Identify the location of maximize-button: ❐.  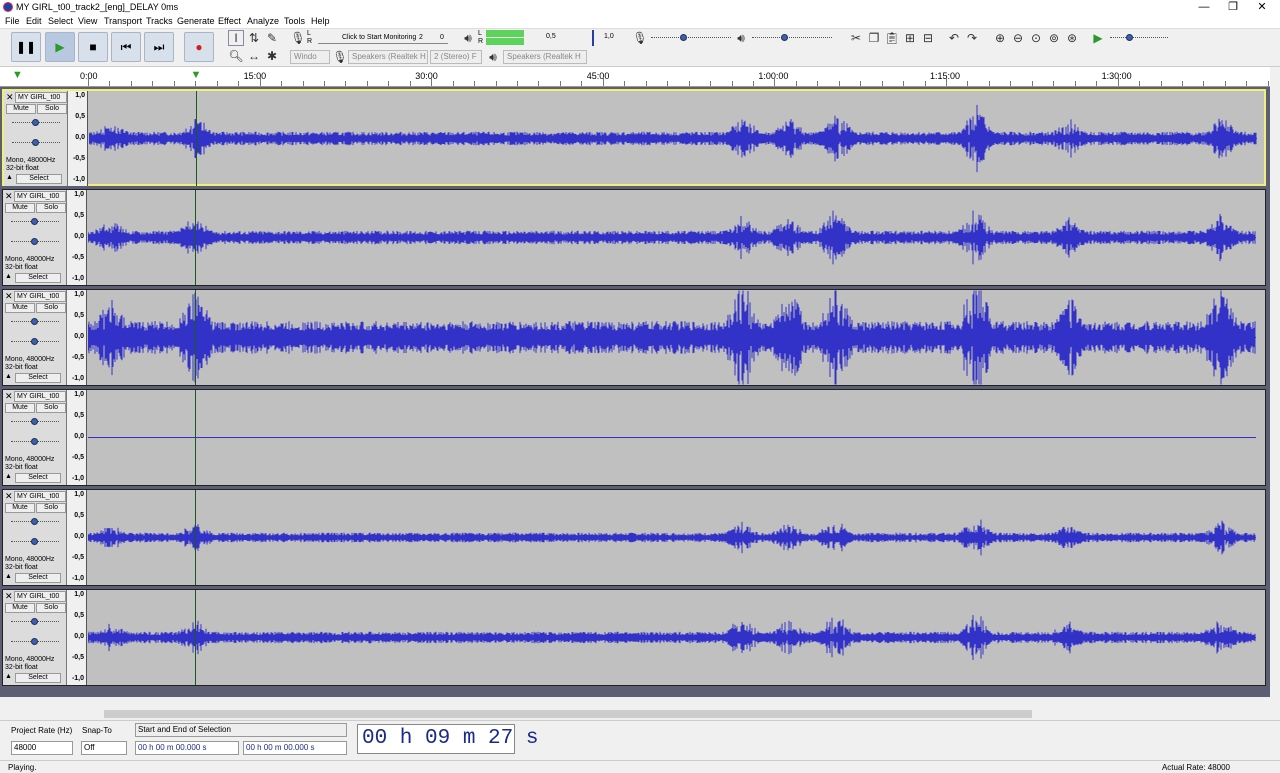
(1233, 7).